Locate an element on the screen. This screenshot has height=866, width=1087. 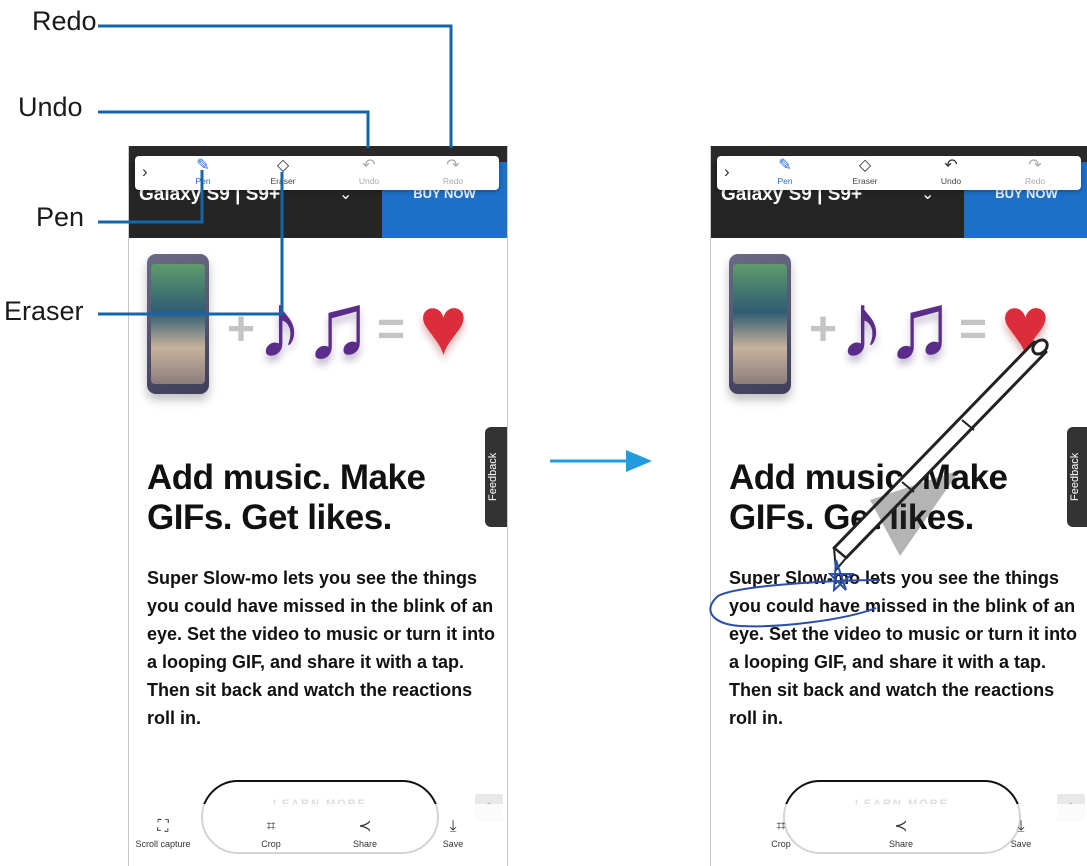
transition-arrow is located at coordinates (601, 461).